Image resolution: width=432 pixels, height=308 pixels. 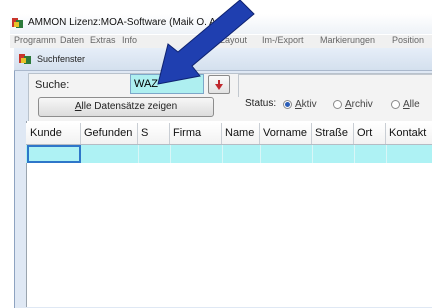 What do you see at coordinates (261, 103) in the screenshot?
I see `status-label: Status:` at bounding box center [261, 103].